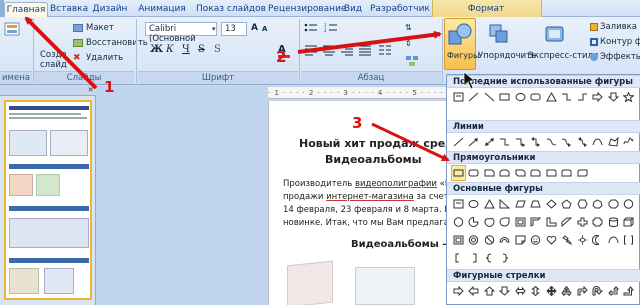 This screenshot has height=305, width=640. Describe the element at coordinates (281, 57) in the screenshot. I see `annotation-number-2: 2` at that location.